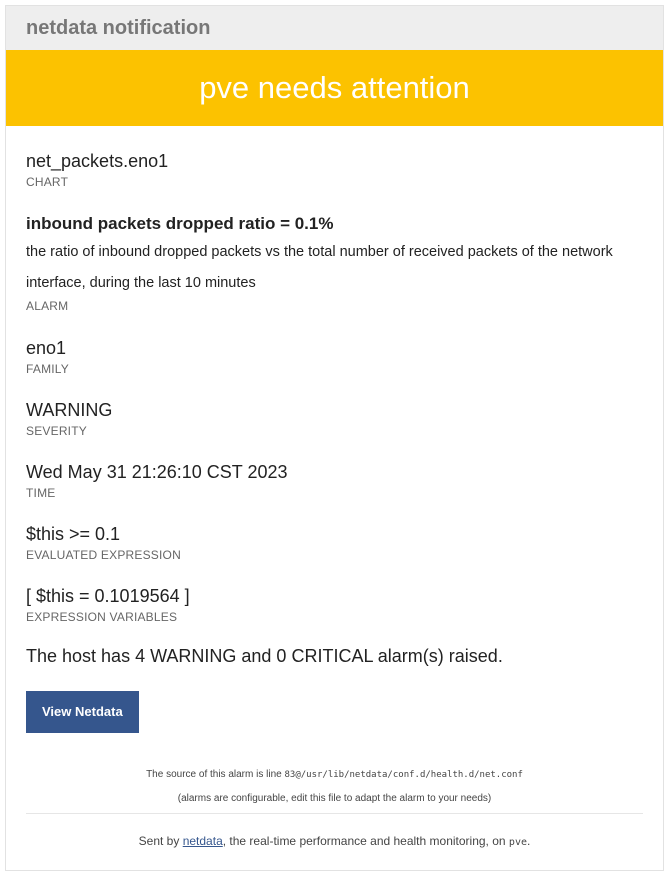 This screenshot has height=876, width=668. Describe the element at coordinates (157, 472) in the screenshot. I see `time-value: Wed May 31 21:26:10 CST 2023` at that location.